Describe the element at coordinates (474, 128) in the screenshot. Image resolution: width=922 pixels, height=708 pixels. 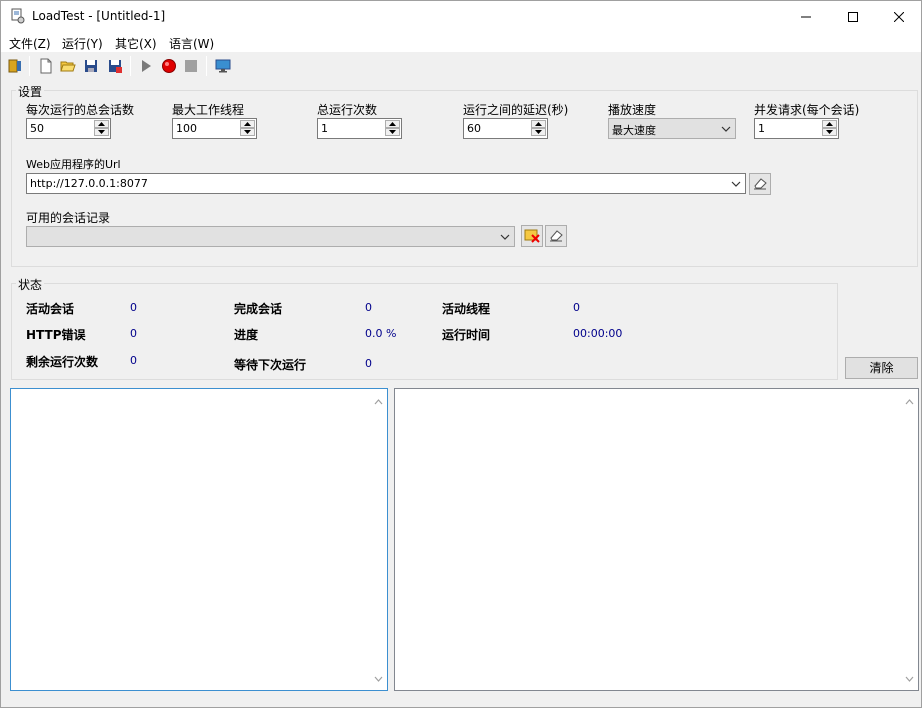
I see `delay-value: 60` at that location.